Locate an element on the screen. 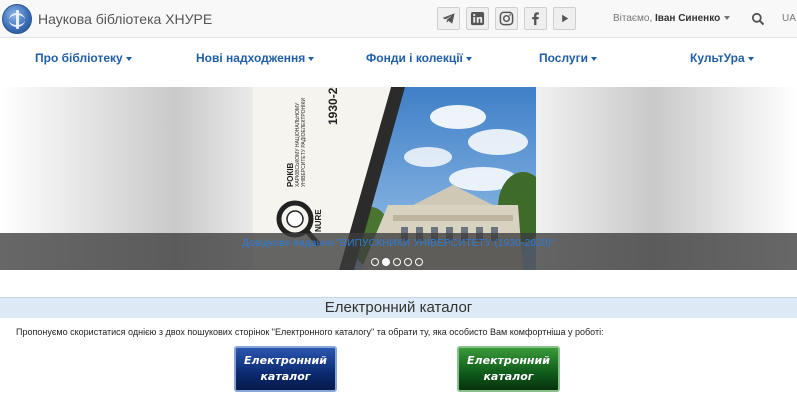  catalog-title: Електронний каталог is located at coordinates (398, 307).